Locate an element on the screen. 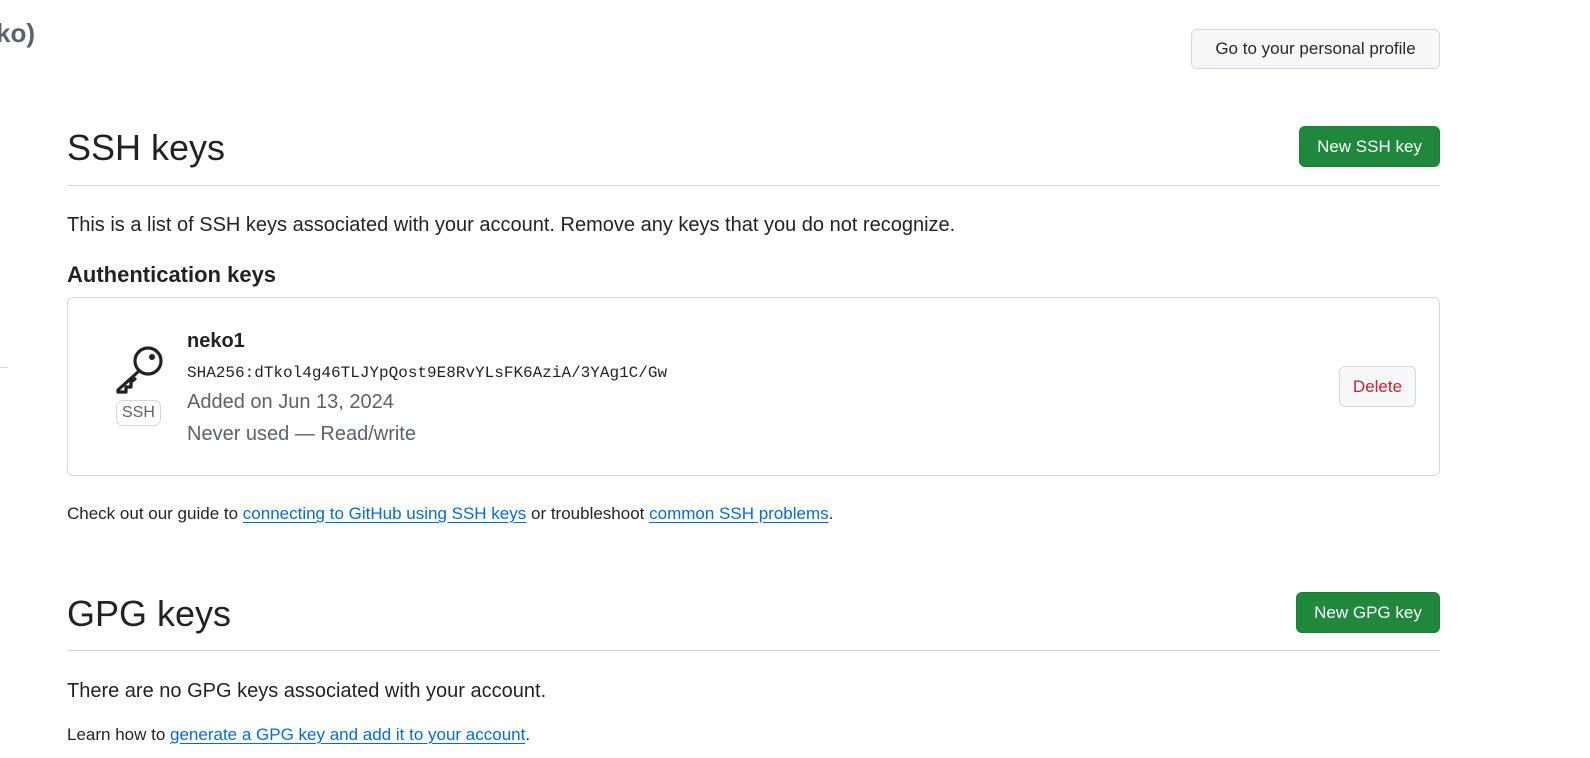  left-divider is located at coordinates (4, 367).